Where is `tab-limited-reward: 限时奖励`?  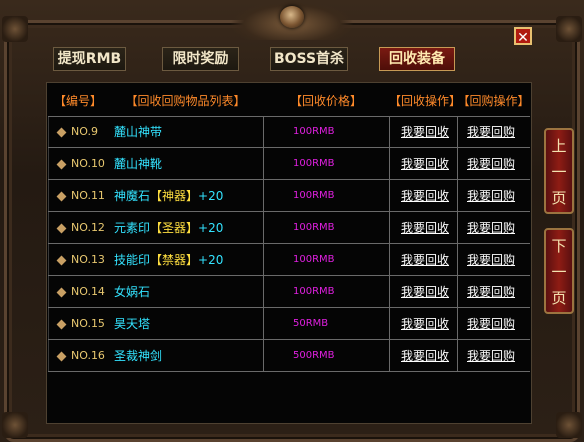
tab-limited-reward: 限时奖励 is located at coordinates (200, 59).